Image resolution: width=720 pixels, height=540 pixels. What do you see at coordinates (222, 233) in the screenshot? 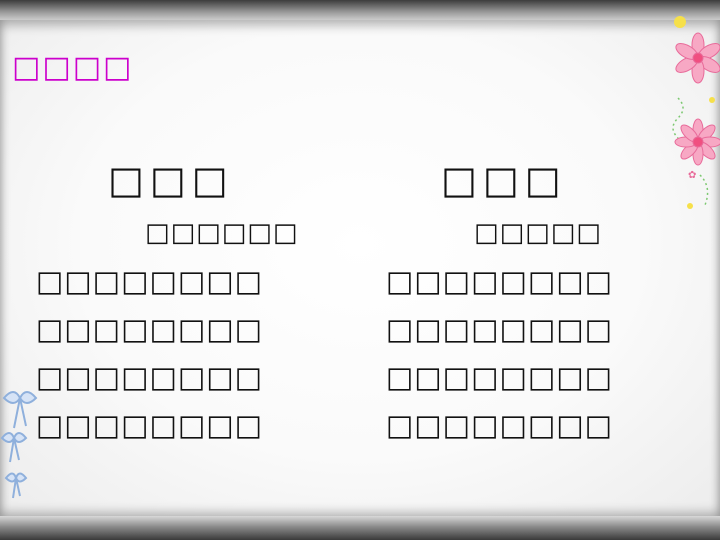
I see `poem-1-author: □□□□□□` at bounding box center [222, 233].